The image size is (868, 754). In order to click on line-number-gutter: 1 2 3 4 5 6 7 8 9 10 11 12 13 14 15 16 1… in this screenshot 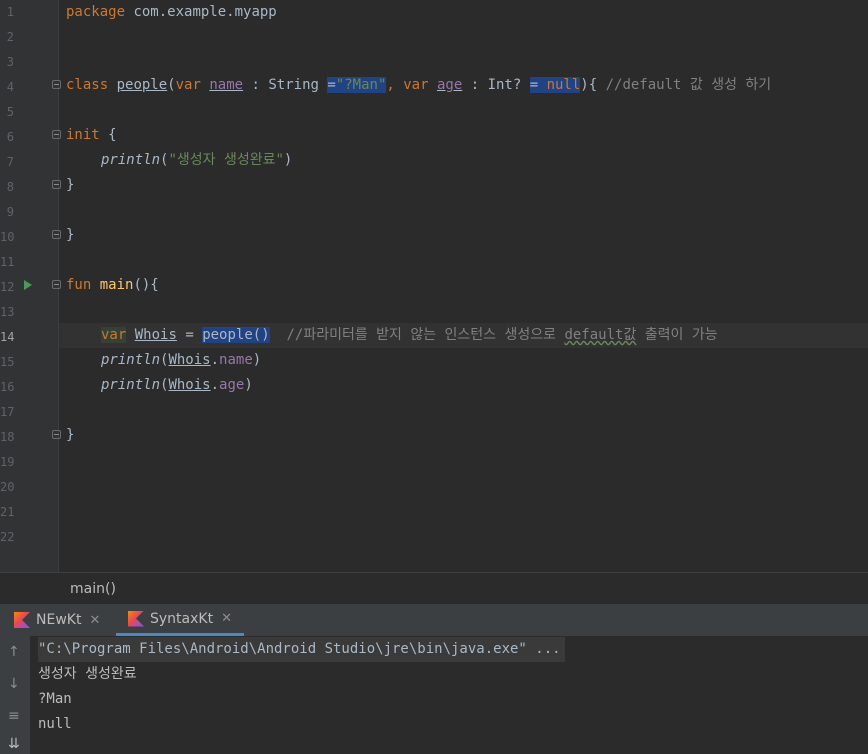, I will do `click(30, 286)`.